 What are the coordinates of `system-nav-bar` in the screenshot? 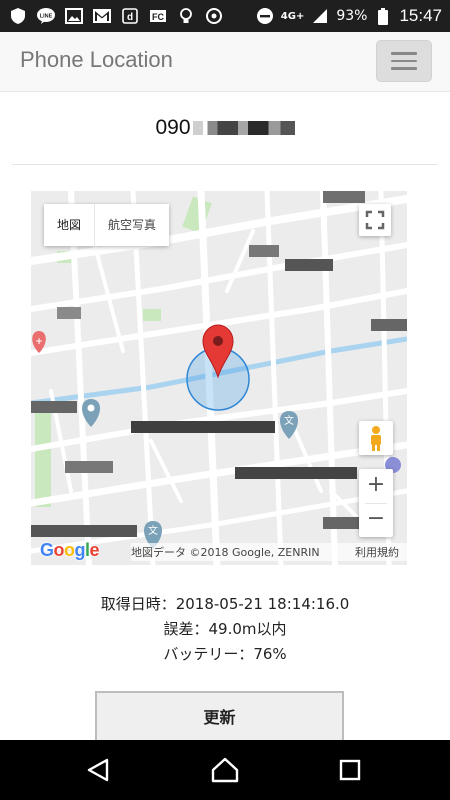 It's located at (225, 770).